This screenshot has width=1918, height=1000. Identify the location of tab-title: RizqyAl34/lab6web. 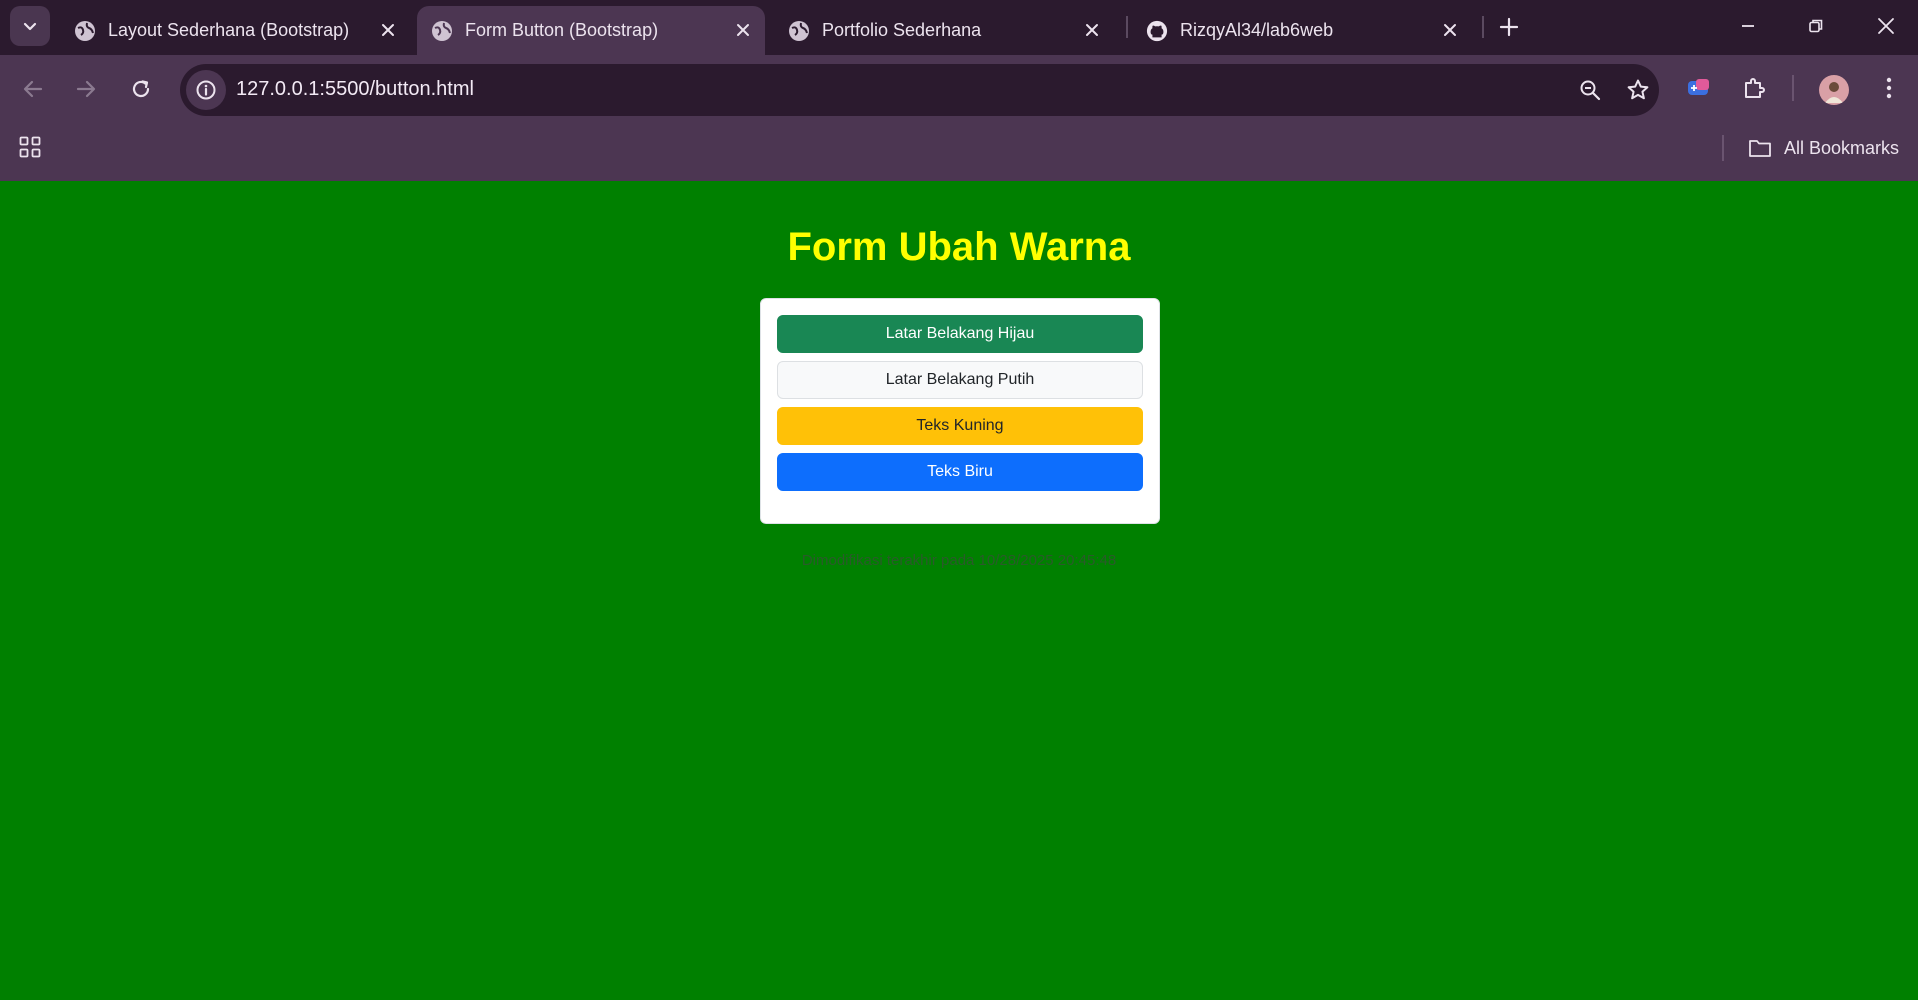
(1257, 30).